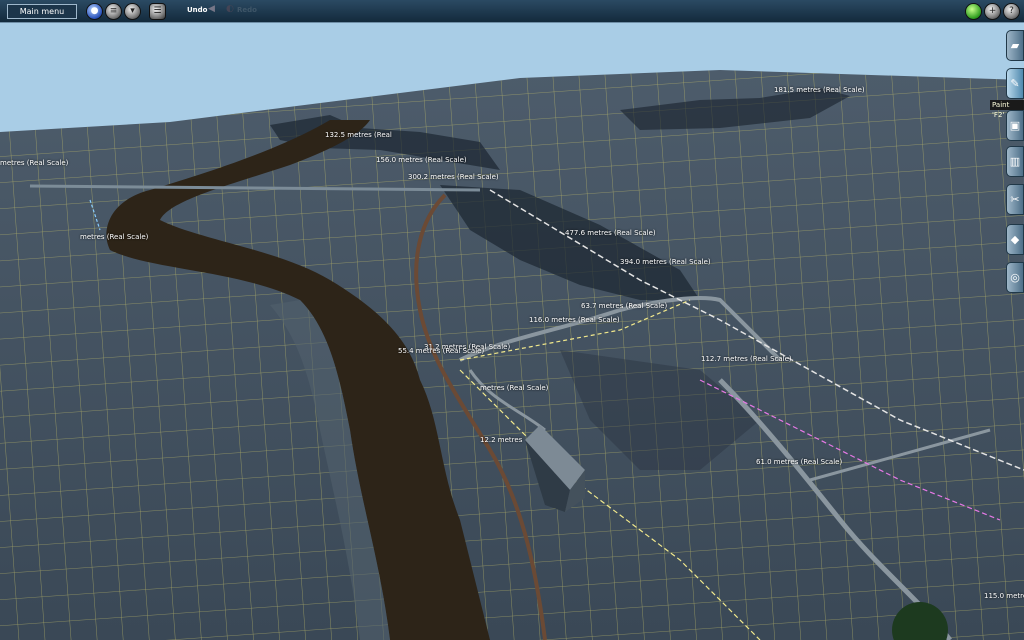 This screenshot has width=1024, height=640. Describe the element at coordinates (247, 10) in the screenshot. I see `redo-button: Redo` at that location.